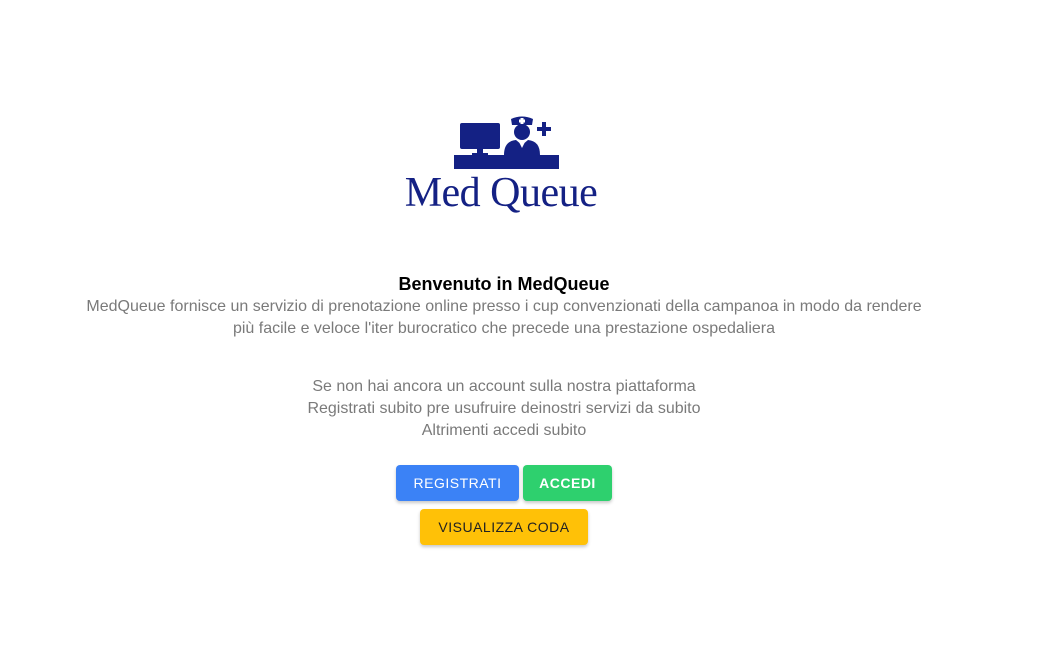 Image resolution: width=1052 pixels, height=672 pixels. Describe the element at coordinates (522, 135) in the screenshot. I see `nurse-icon` at that location.